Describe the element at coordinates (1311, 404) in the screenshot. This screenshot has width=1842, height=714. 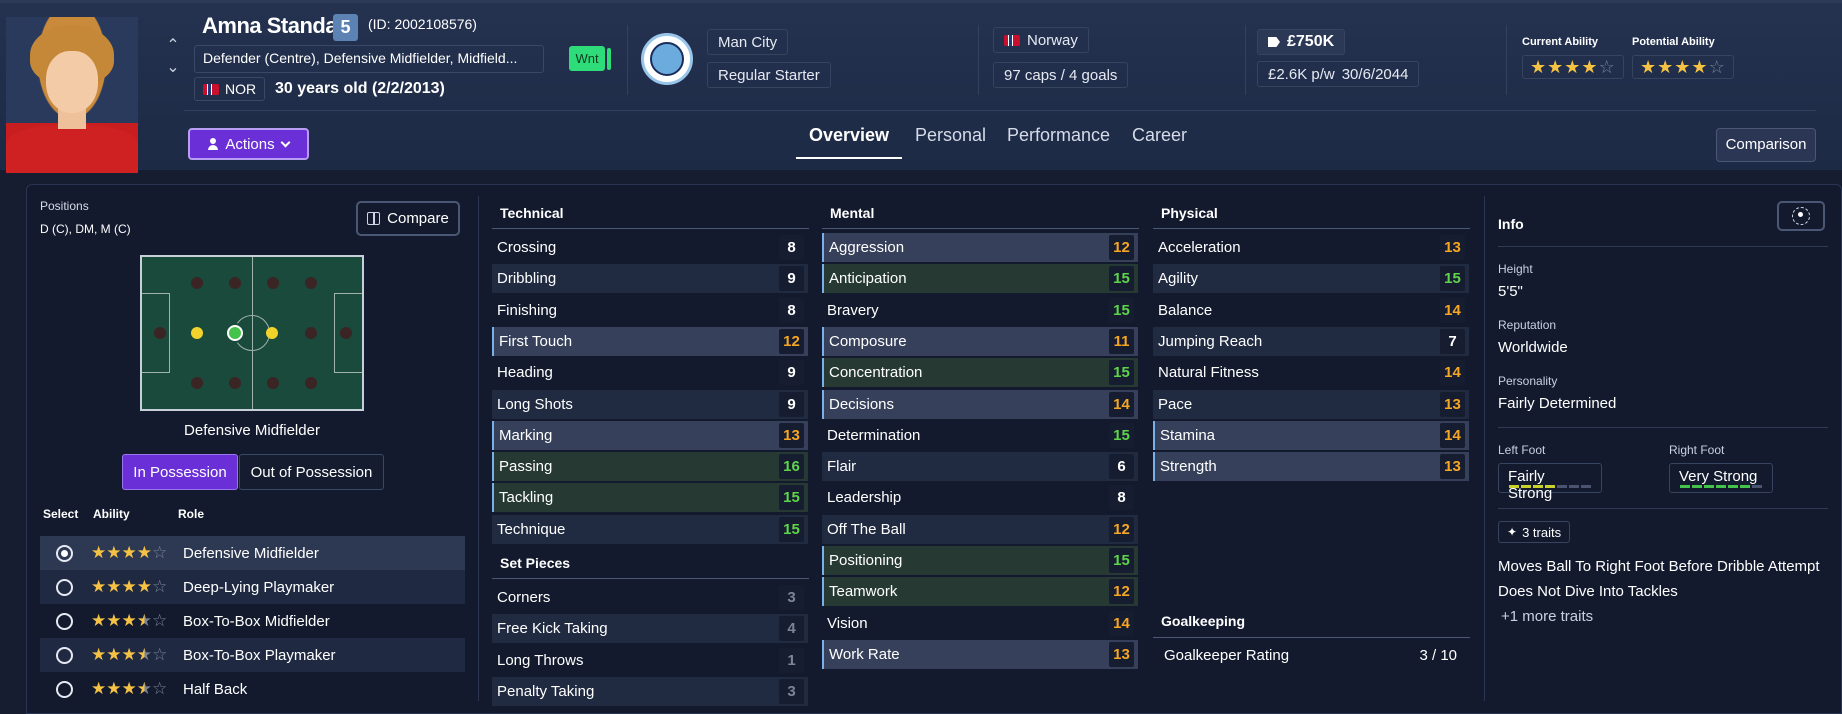
I see `attribute-row: Pace 13` at that location.